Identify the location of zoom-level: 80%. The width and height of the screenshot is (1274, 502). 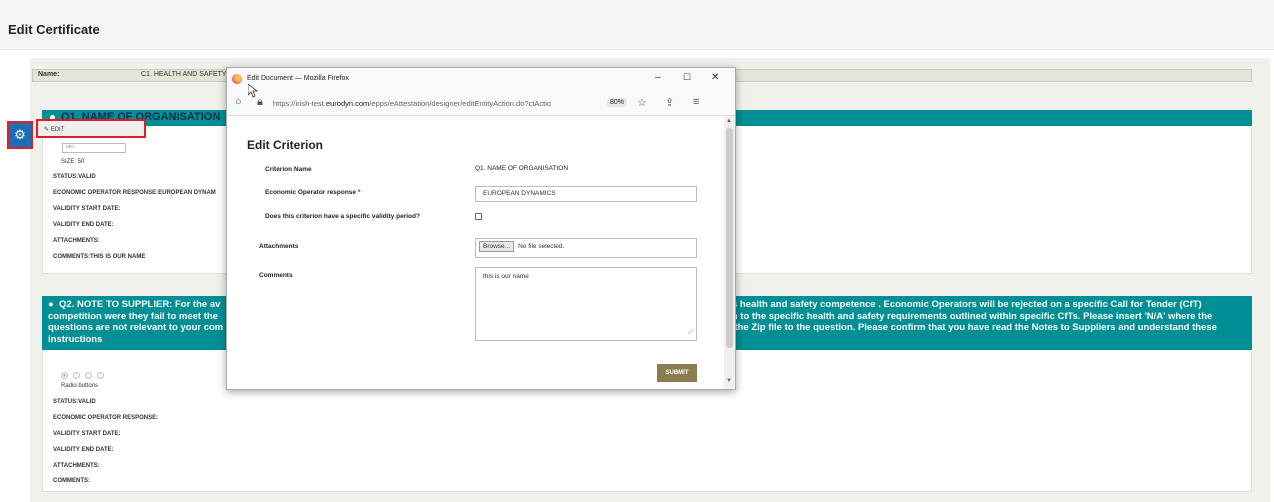
(617, 102).